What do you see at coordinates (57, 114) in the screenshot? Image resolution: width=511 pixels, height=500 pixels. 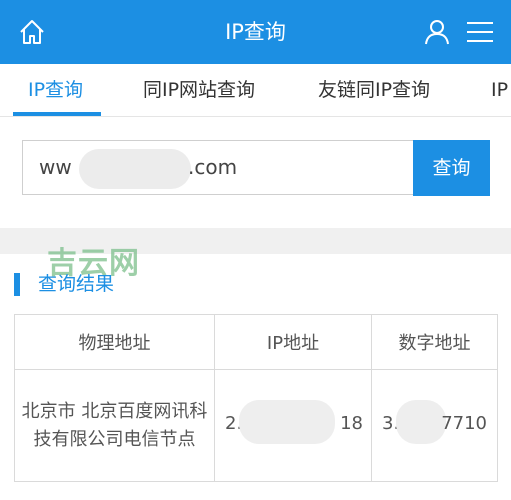 I see `active-tab-indicator` at bounding box center [57, 114].